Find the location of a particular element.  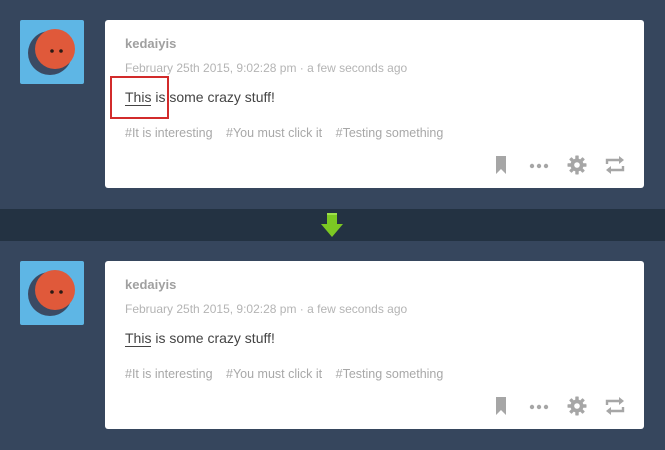

transition-divider is located at coordinates (332, 225).